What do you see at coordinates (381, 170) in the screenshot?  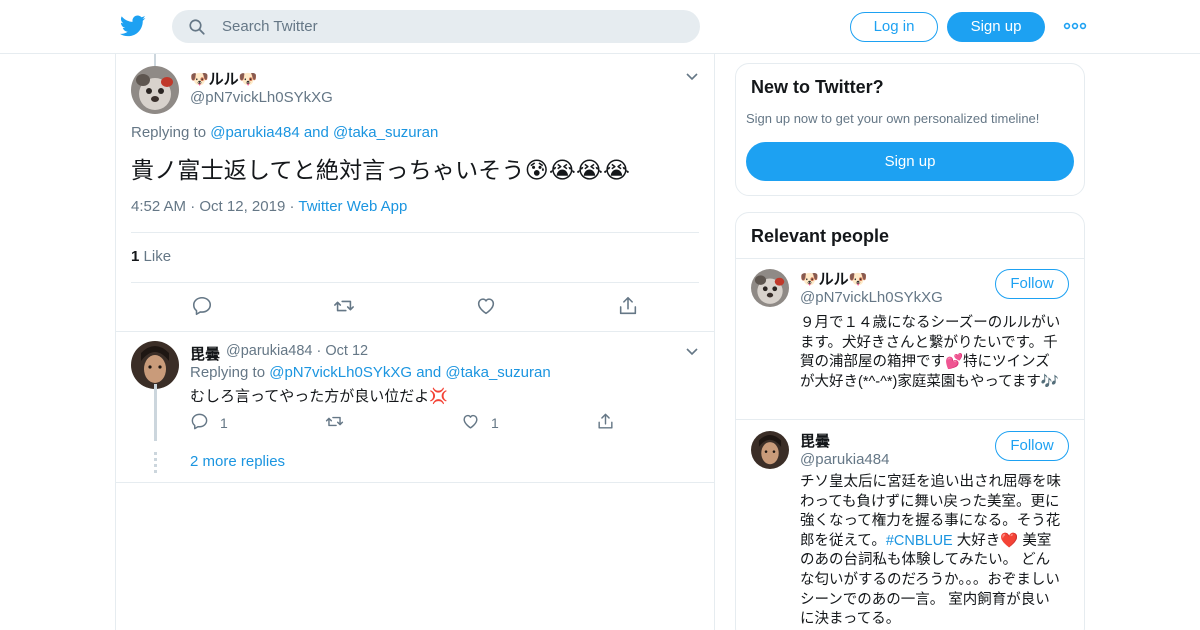 I see `tweet-text: 貴ノ富士返してと絶対言っちゃいそう😰😭😭😭` at bounding box center [381, 170].